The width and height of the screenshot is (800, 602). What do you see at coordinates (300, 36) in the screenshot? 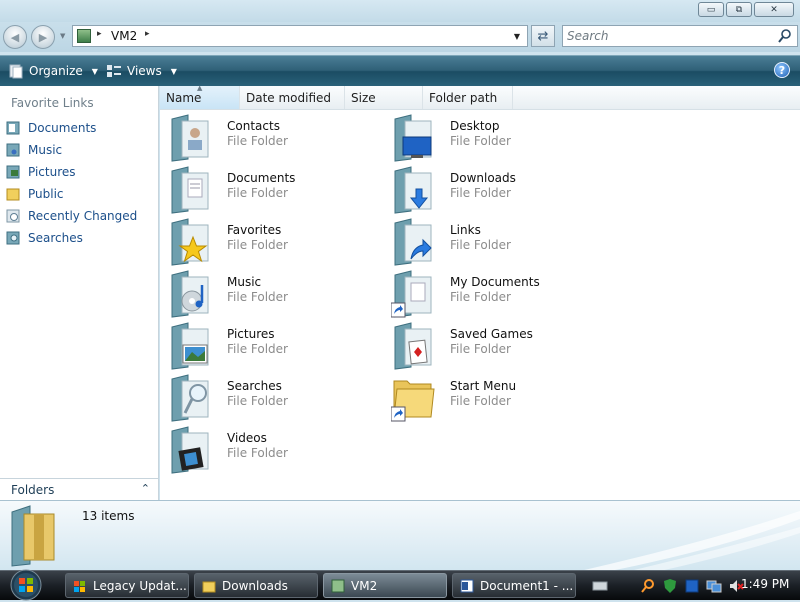
I see `address-bar: ▸ VM2 ▸ ▼` at bounding box center [300, 36].